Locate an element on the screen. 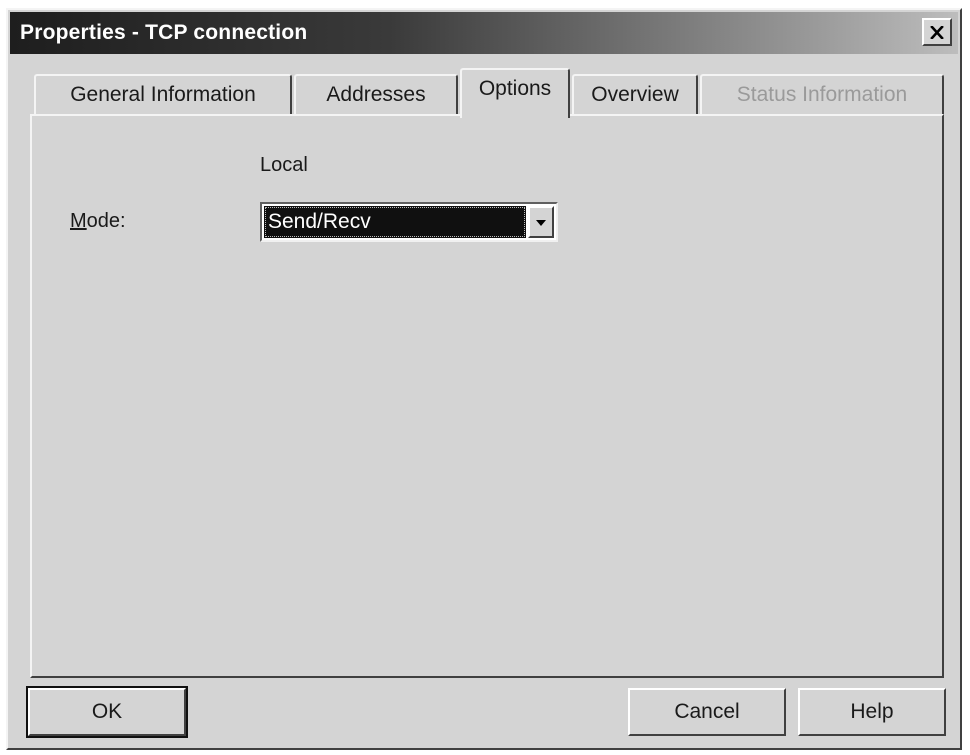  mode-label-text: ode: is located at coordinates (106, 221).